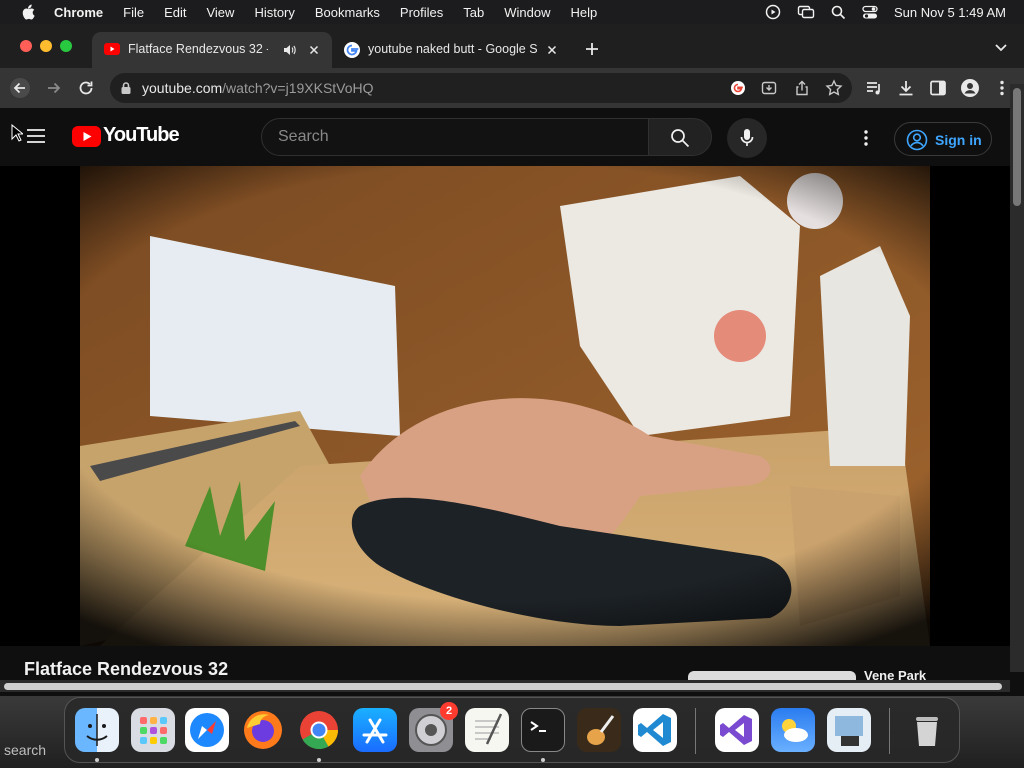 Image resolution: width=1024 pixels, height=768 pixels. Describe the element at coordinates (1001, 48) in the screenshot. I see `tab-search-chevron-icon` at that location.